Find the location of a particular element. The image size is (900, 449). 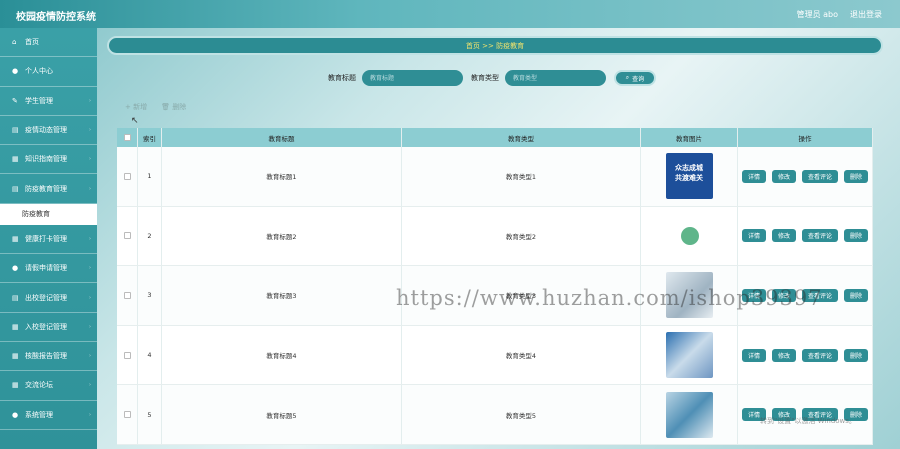

table-row: 1 教育标题1 教育类型1 众志成城 共渡难关 详情 修改 查看评论 删除 is located at coordinates (495, 177).